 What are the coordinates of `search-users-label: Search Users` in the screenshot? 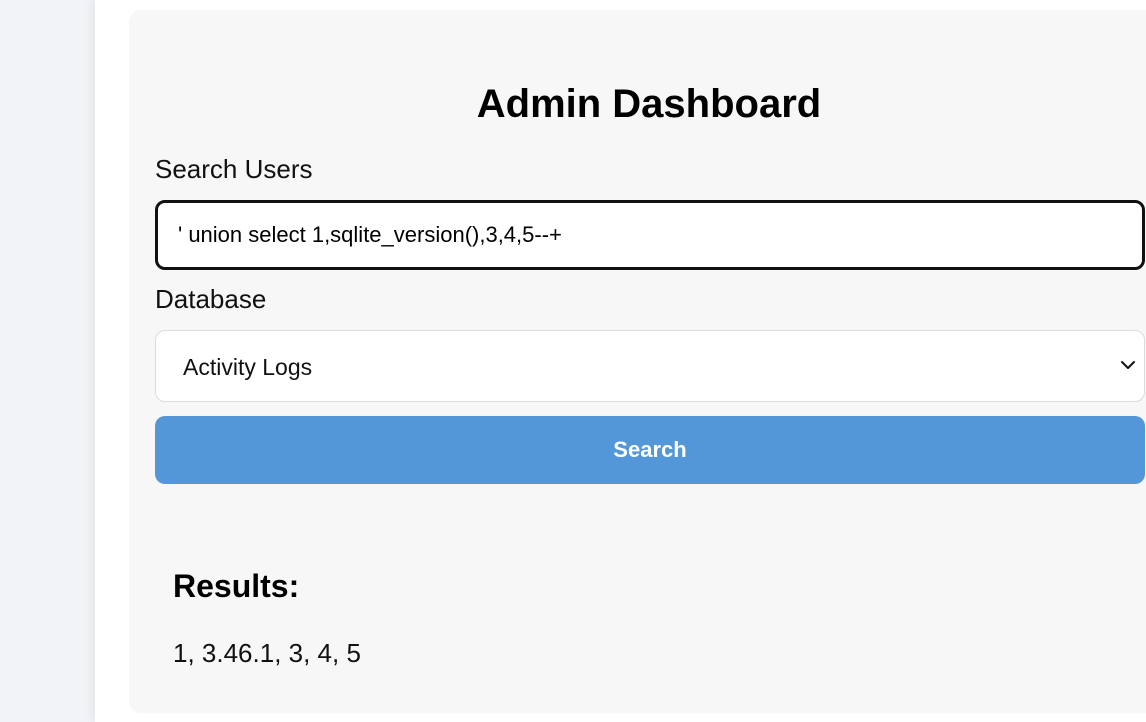 It's located at (234, 169).